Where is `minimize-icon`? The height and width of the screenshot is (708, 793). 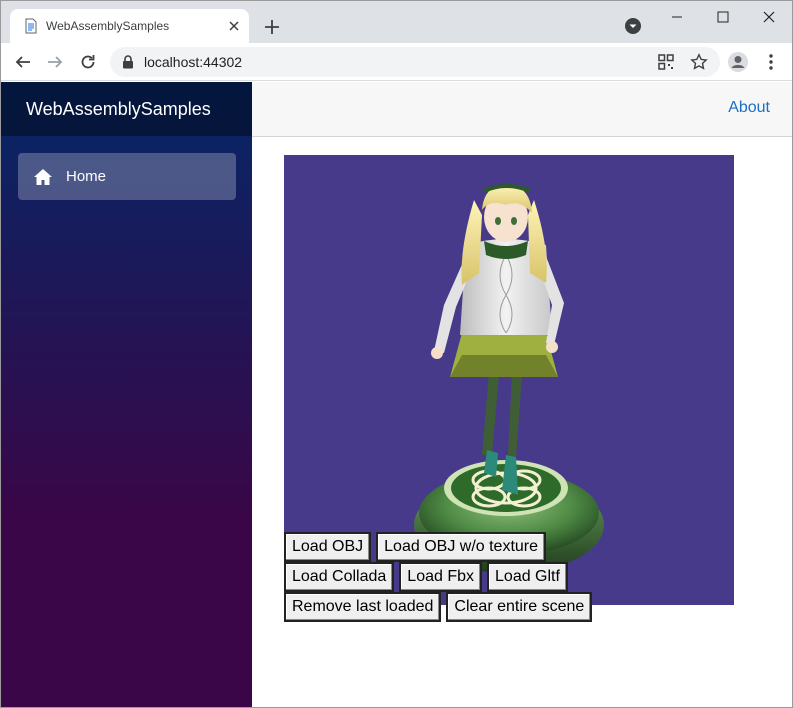
minimize-icon is located at coordinates (677, 17).